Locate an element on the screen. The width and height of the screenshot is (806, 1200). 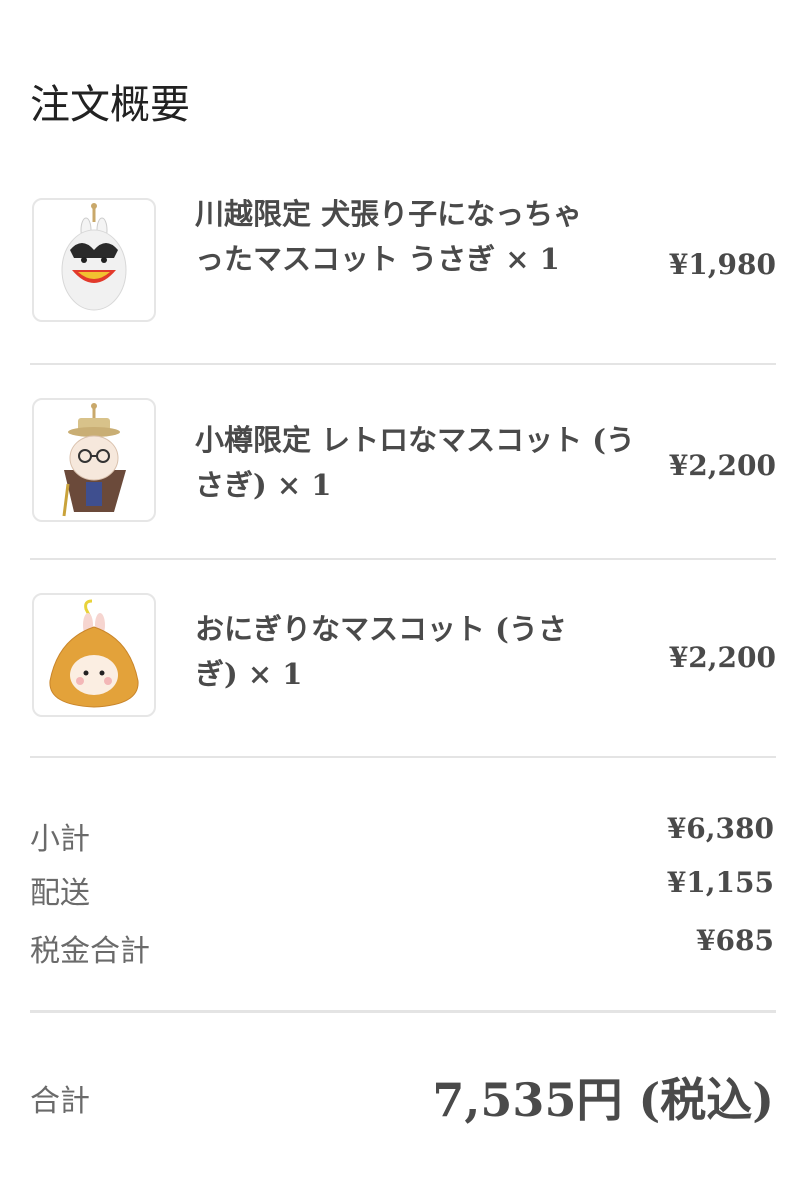
tax-label: 税金合計 is located at coordinates (90, 951).